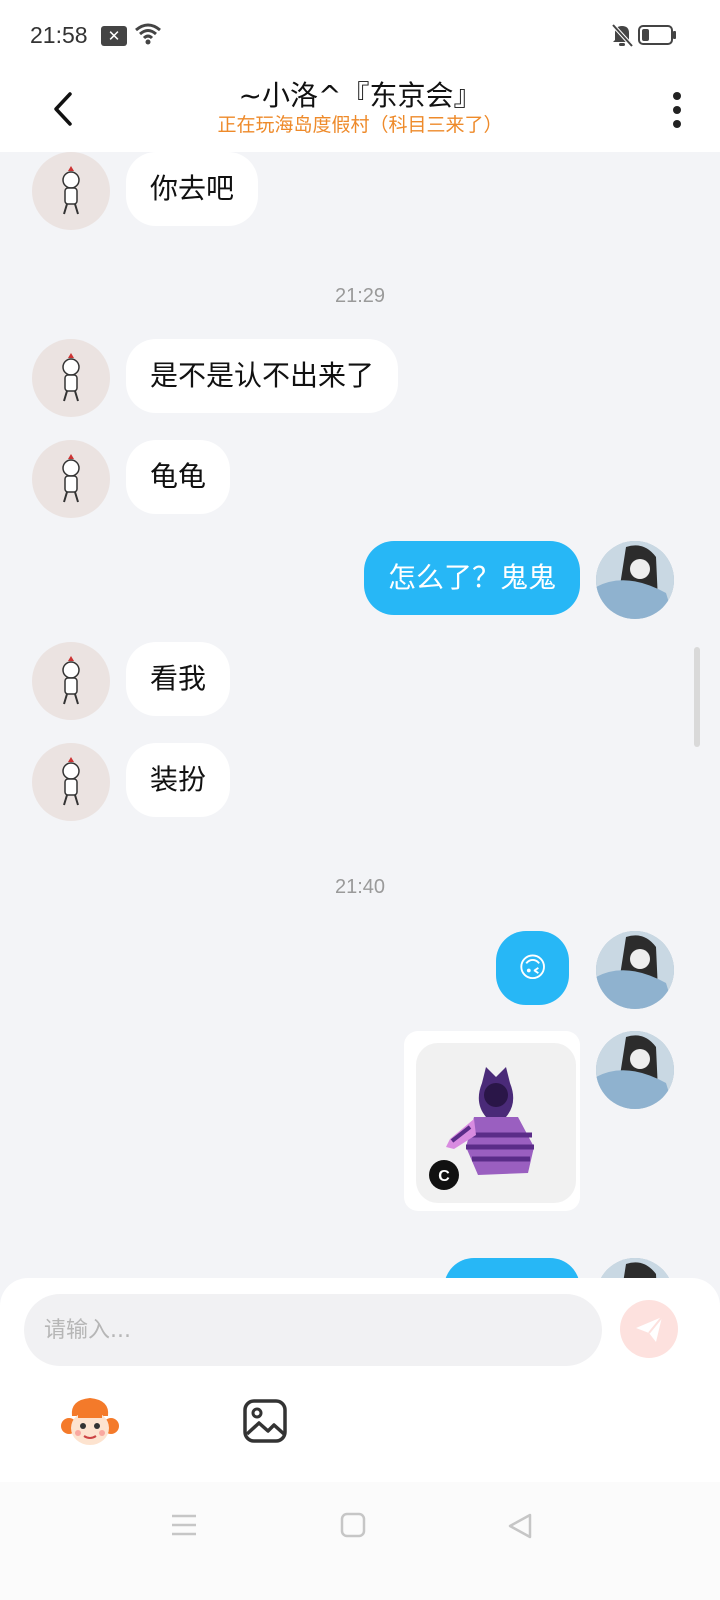 The image size is (720, 1600). Describe the element at coordinates (59, 35) in the screenshot. I see `status-time: 21:58` at that location.